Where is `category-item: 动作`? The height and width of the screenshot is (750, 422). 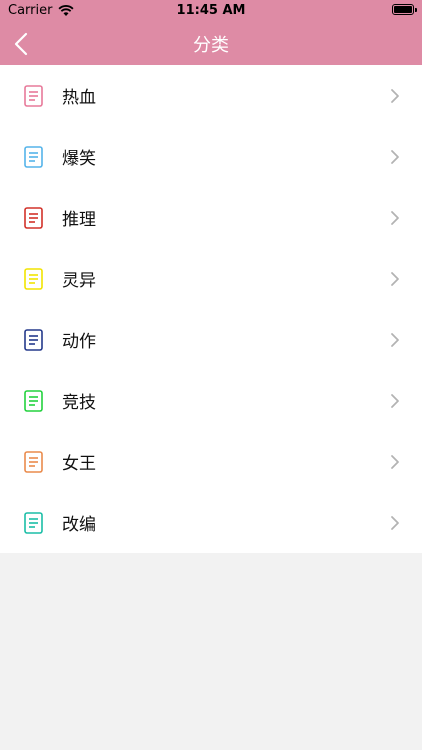
category-item: 动作 is located at coordinates (211, 339).